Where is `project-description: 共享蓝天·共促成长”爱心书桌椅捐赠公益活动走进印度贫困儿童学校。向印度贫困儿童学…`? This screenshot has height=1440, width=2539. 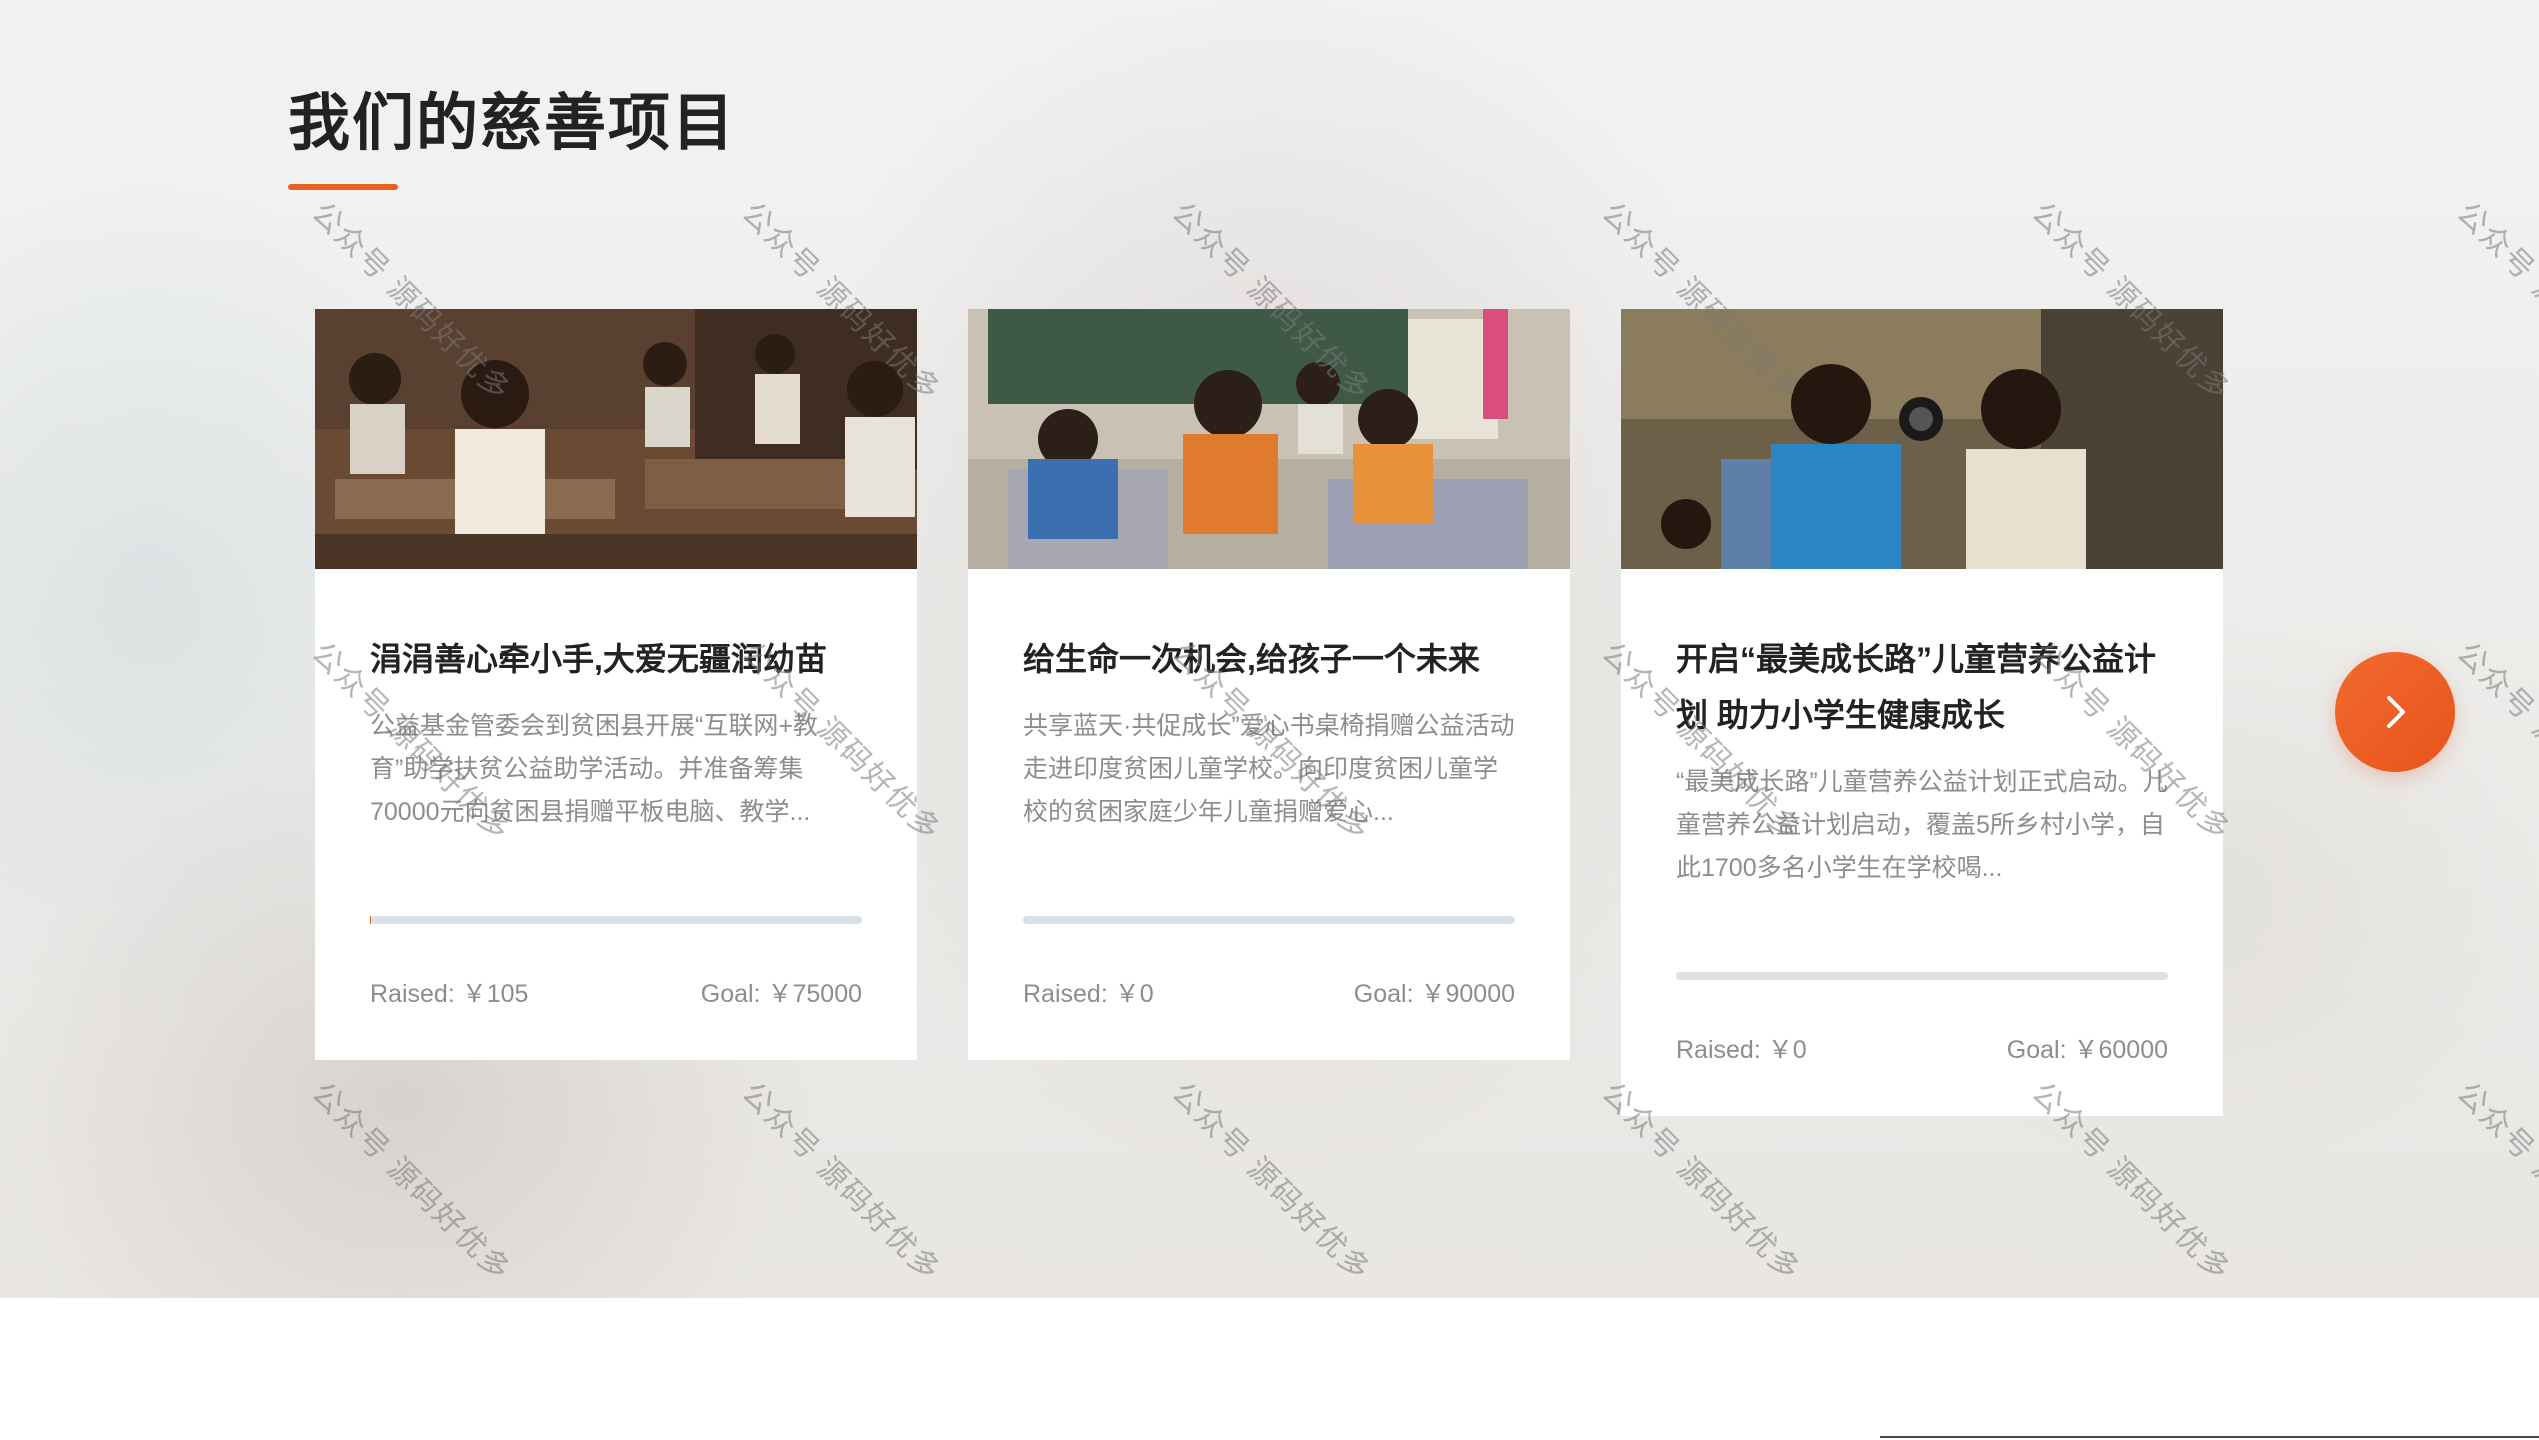 project-description: 共享蓝天·共促成长”爱心书桌椅捐赠公益活动走进印度贫困儿童学校。向印度贫困儿童学… is located at coordinates (1269, 769).